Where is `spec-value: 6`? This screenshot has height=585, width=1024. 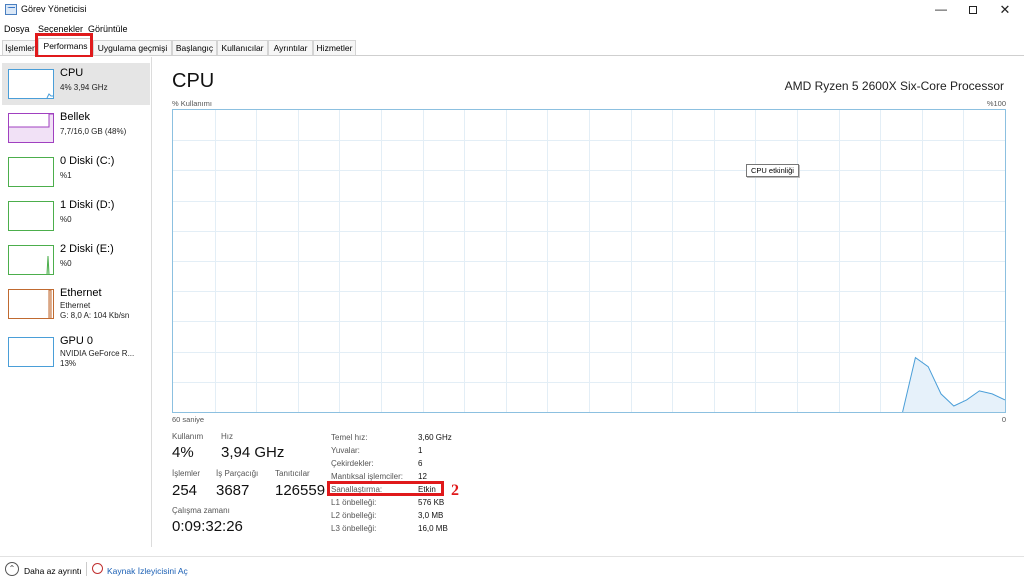
spec-value: 6 is located at coordinates (420, 463).